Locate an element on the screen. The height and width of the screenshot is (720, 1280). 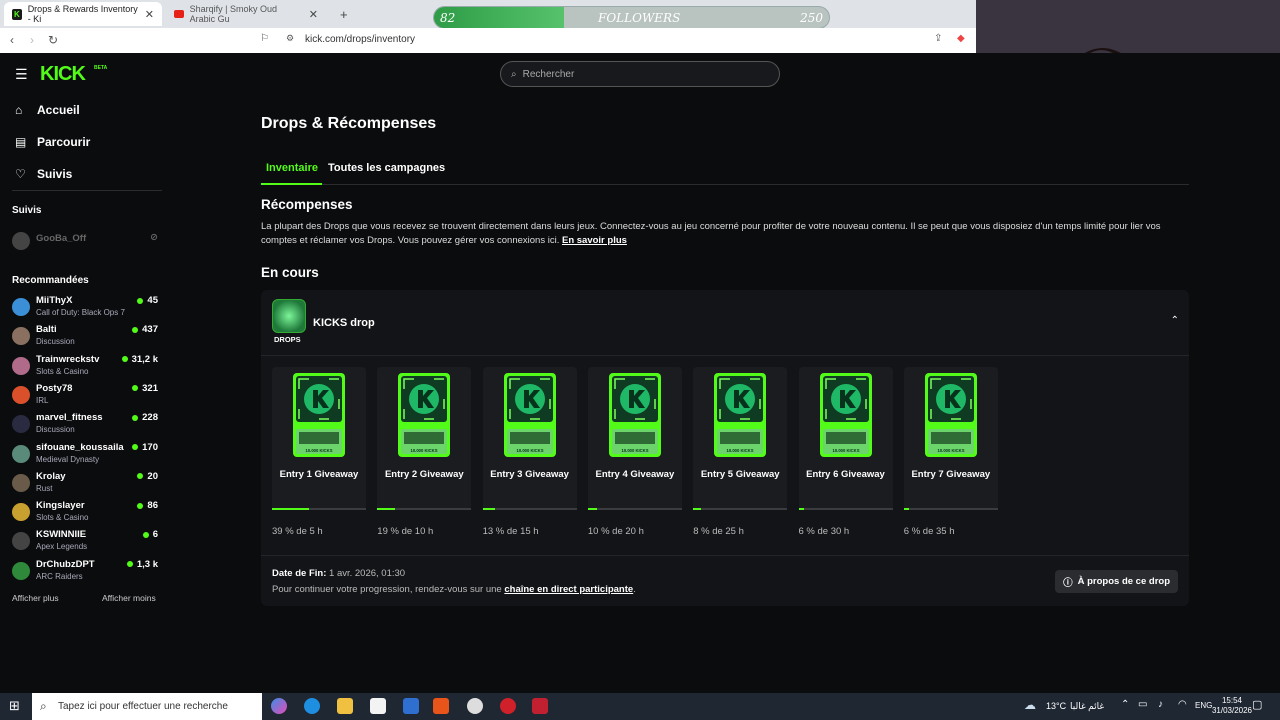
tab-inventory: Inventaire is located at coordinates (292, 168).